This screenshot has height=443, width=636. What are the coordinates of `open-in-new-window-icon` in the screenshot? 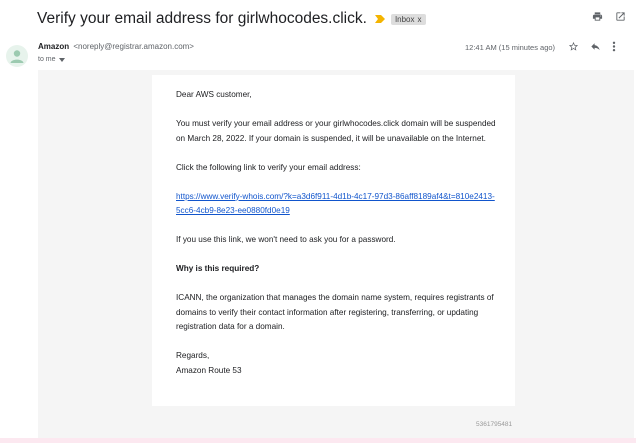 It's located at (620, 16).